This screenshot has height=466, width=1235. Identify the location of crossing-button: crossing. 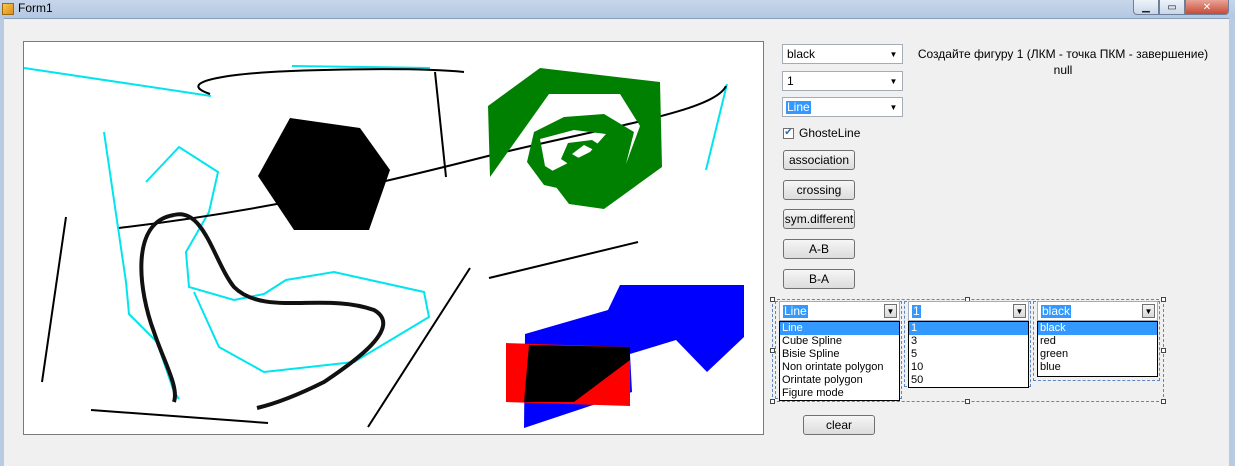
(819, 190).